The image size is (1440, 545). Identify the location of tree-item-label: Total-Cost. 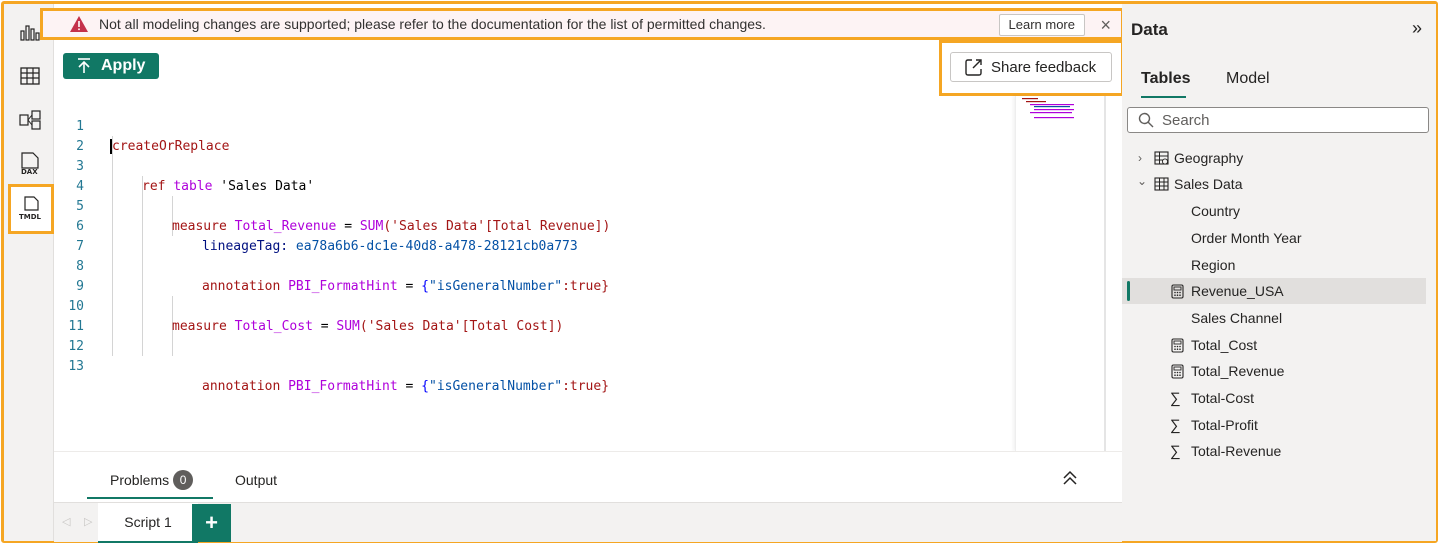
(1223, 398).